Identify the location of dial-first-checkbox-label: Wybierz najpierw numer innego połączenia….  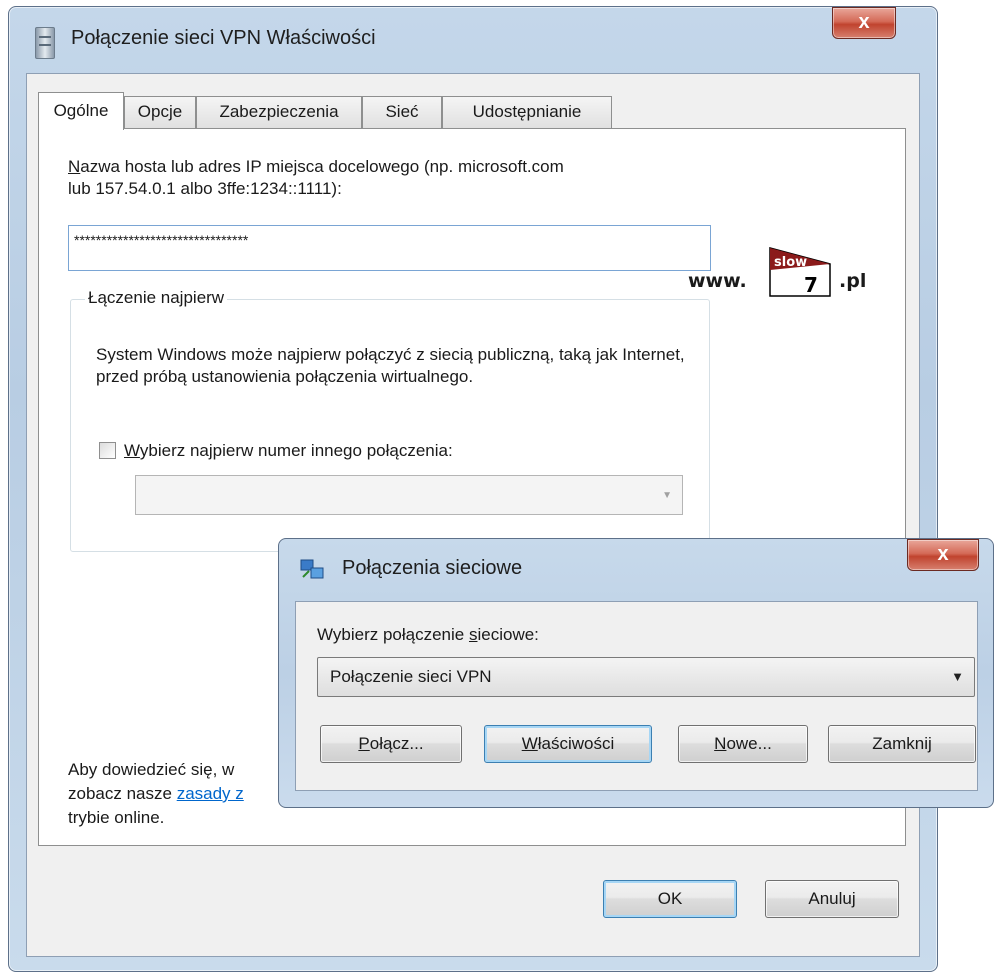
(288, 451).